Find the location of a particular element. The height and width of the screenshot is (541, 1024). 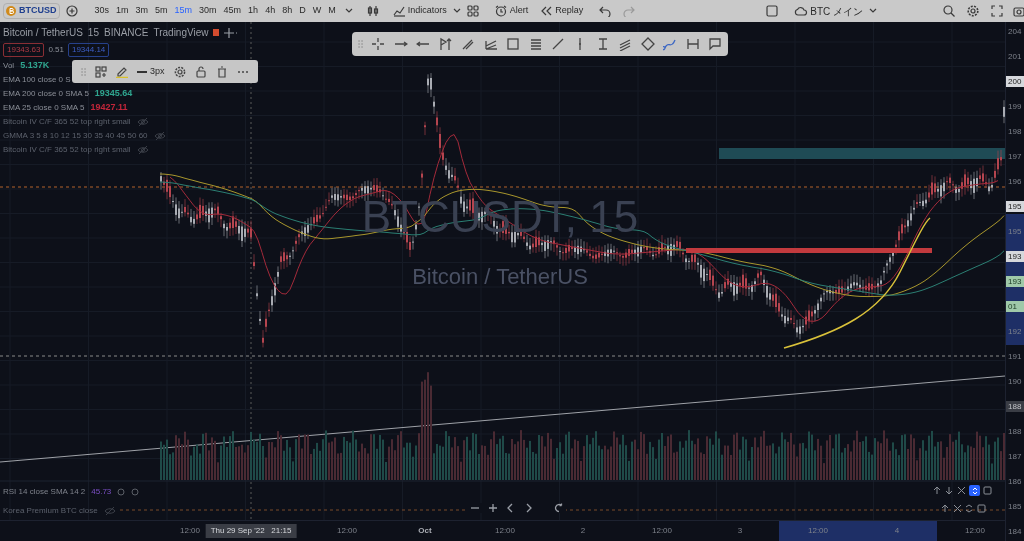

bid-price: 19343.63 is located at coordinates (24, 50).